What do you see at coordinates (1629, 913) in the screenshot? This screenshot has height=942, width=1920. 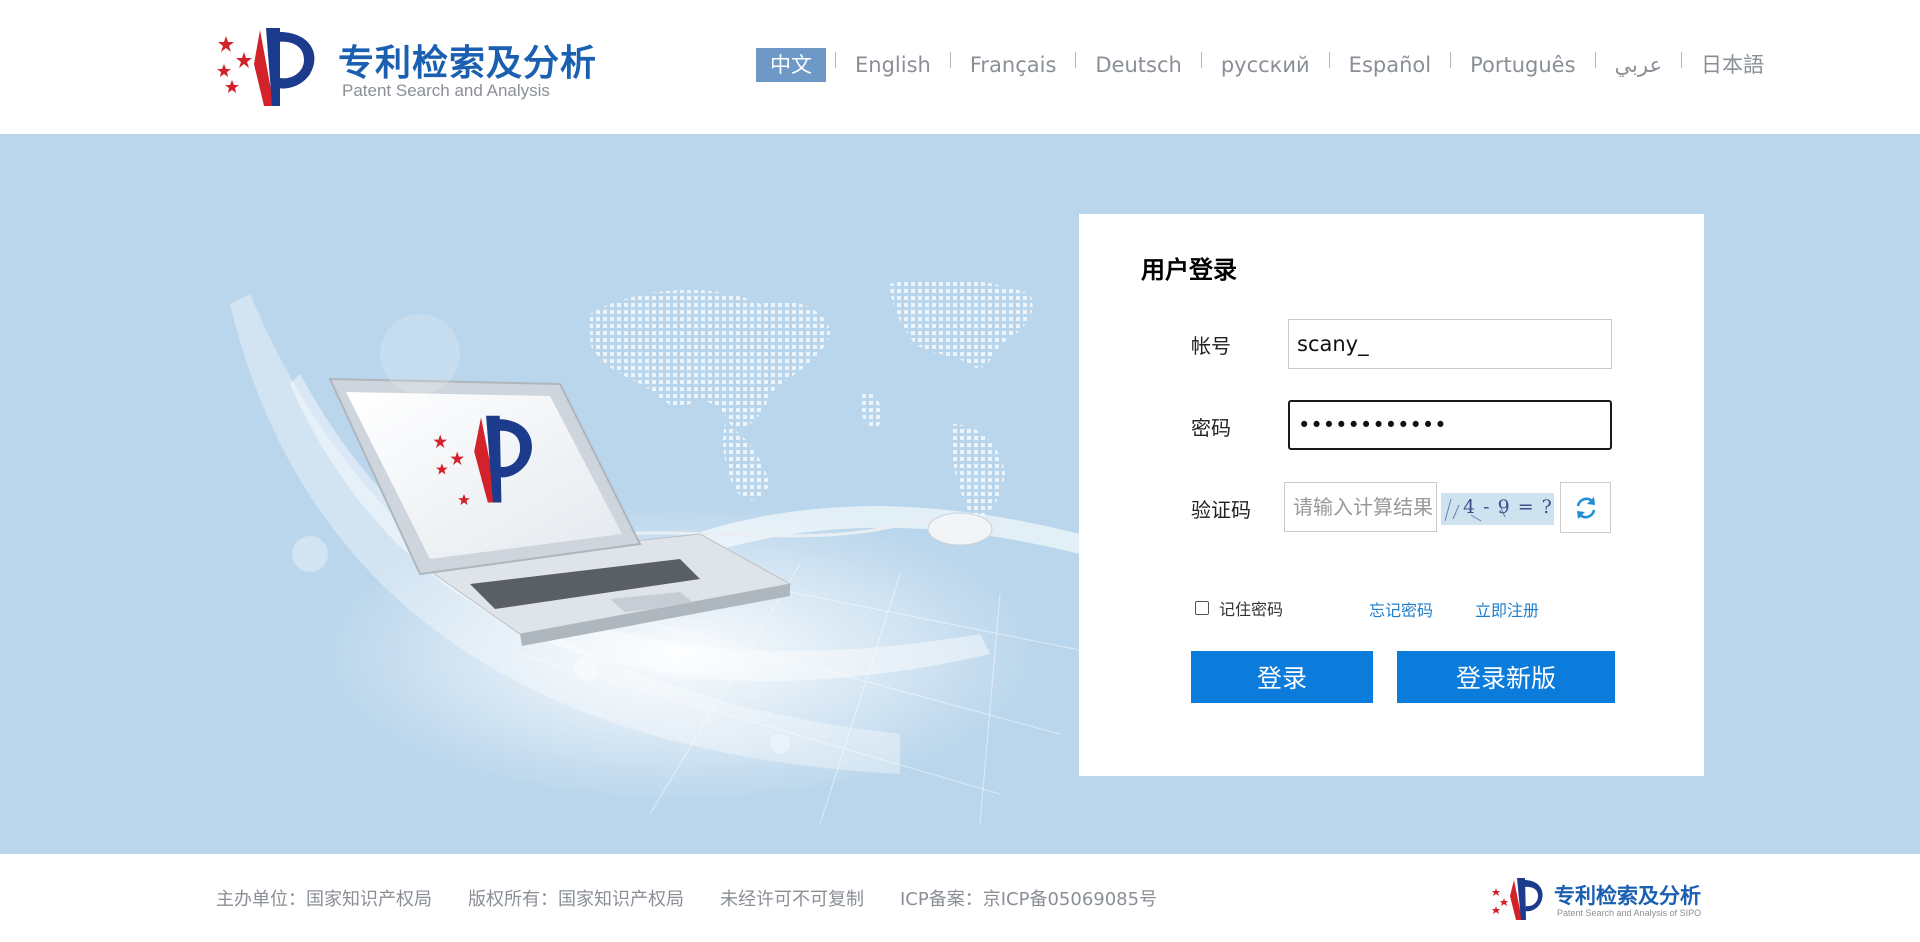 I see `footer-logo-subtitle: Patent Search and Analysis of SIPO` at bounding box center [1629, 913].